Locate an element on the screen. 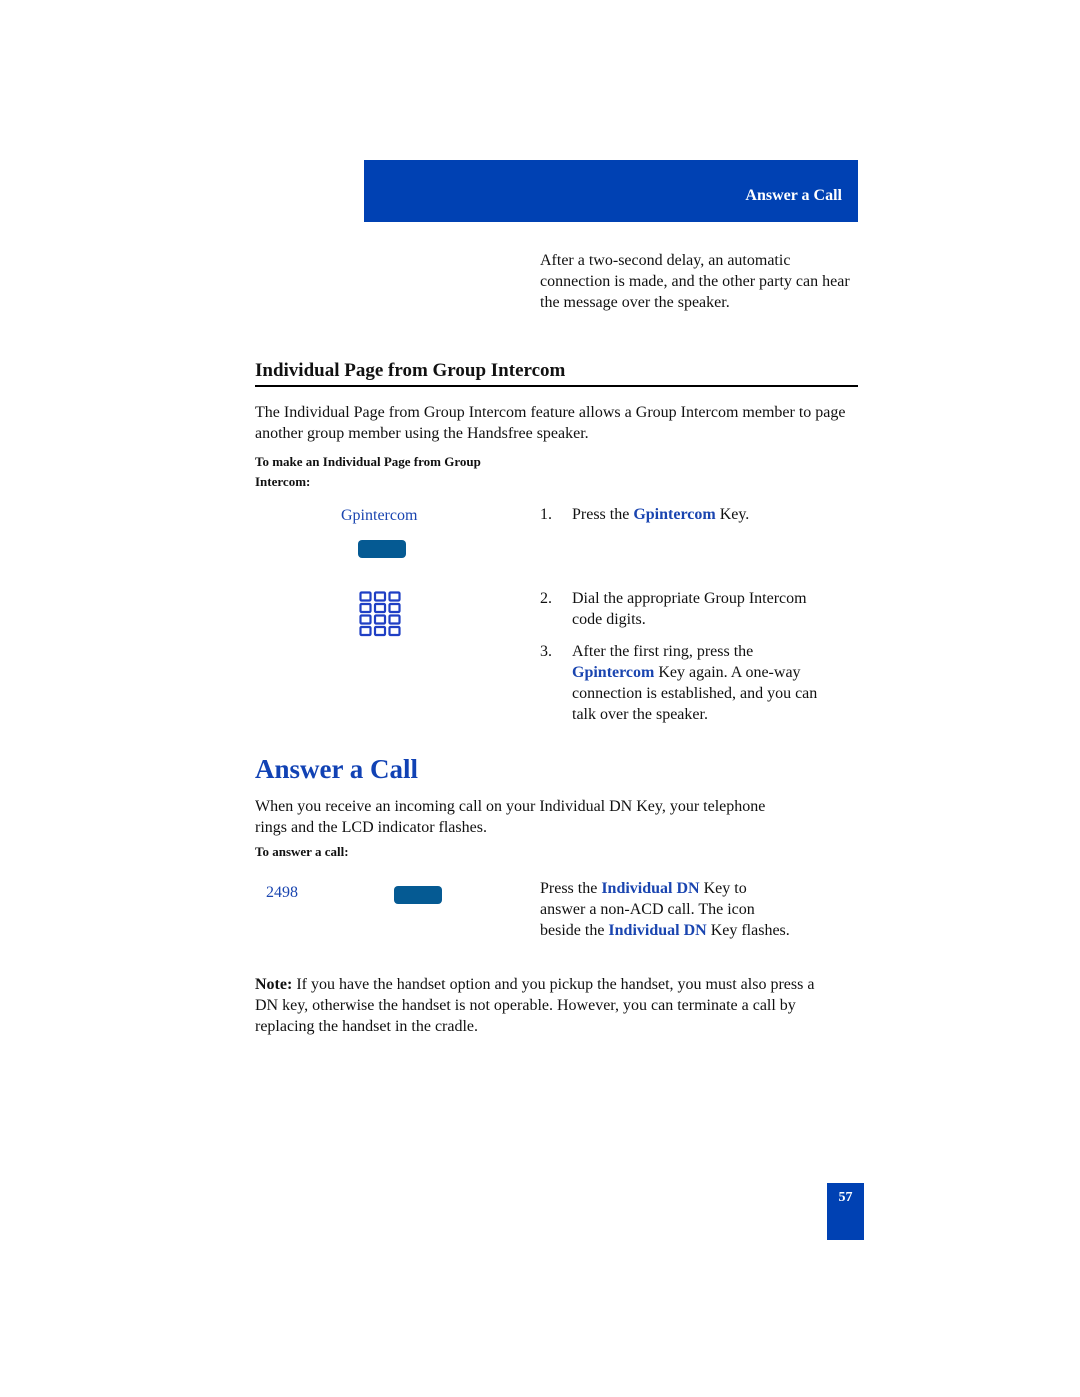  step-number: 2. is located at coordinates (546, 598).